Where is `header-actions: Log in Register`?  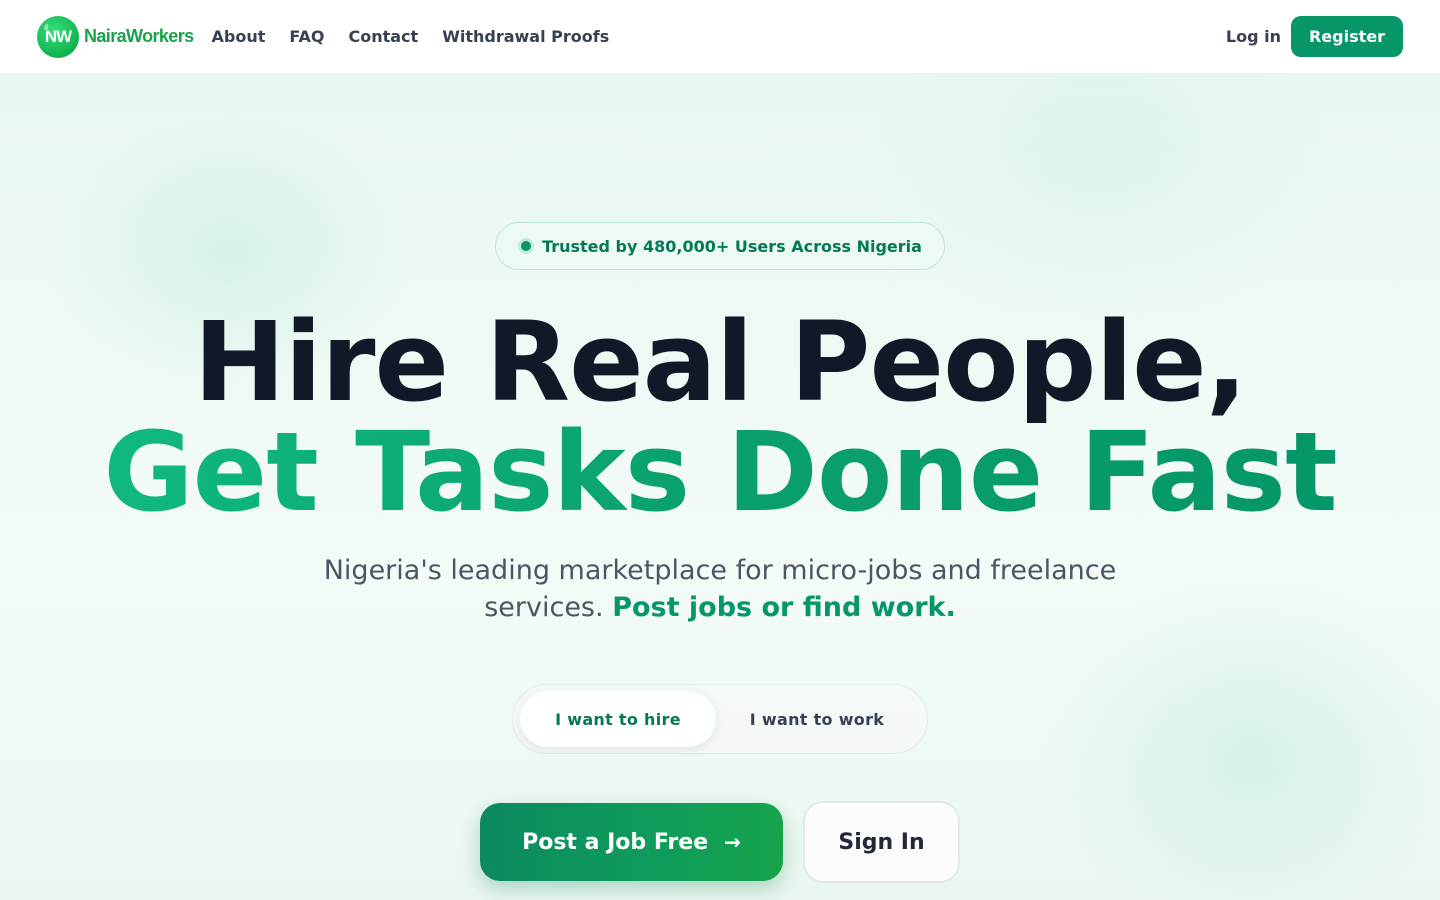 header-actions: Log in Register is located at coordinates (1314, 36).